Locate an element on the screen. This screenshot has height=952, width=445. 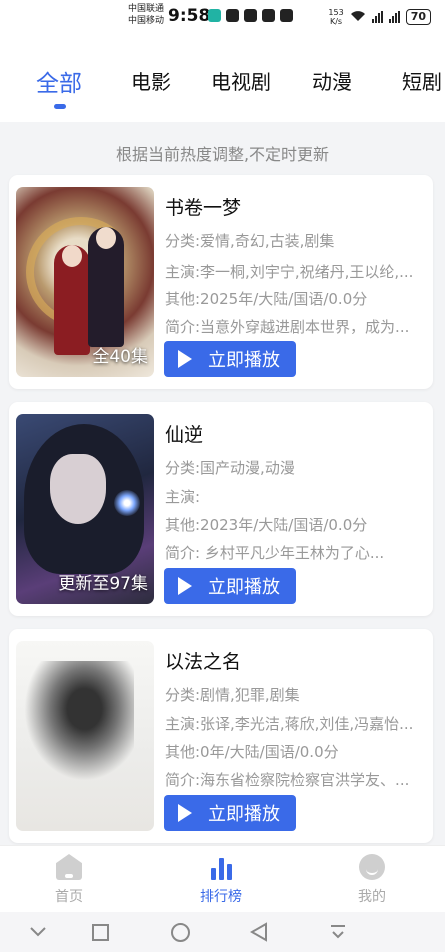
drama-cast: 主演: is located at coordinates (183, 497).